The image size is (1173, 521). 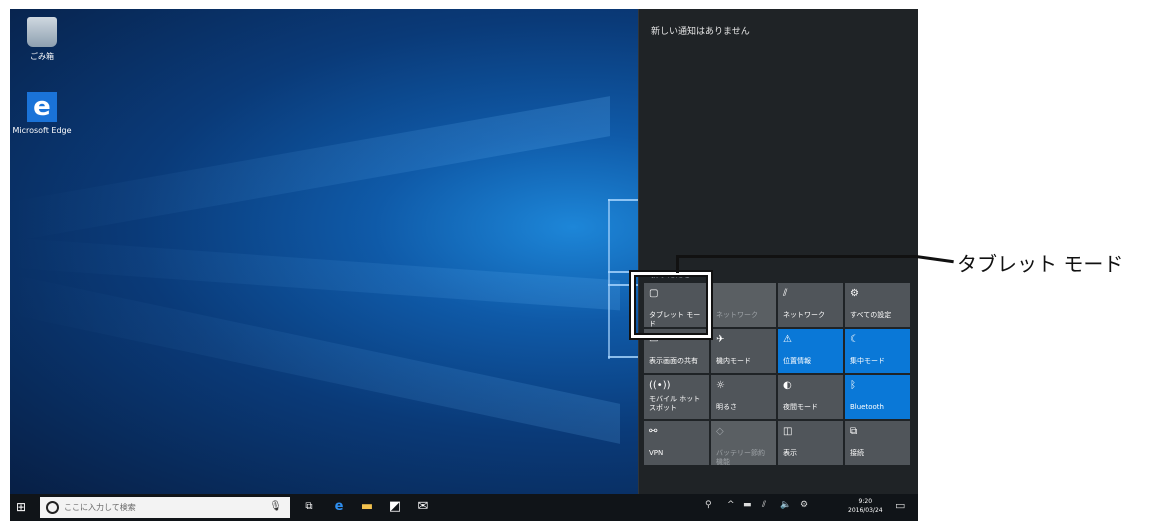 What do you see at coordinates (797, 361) in the screenshot?
I see `tile-label: 位置情報` at bounding box center [797, 361].